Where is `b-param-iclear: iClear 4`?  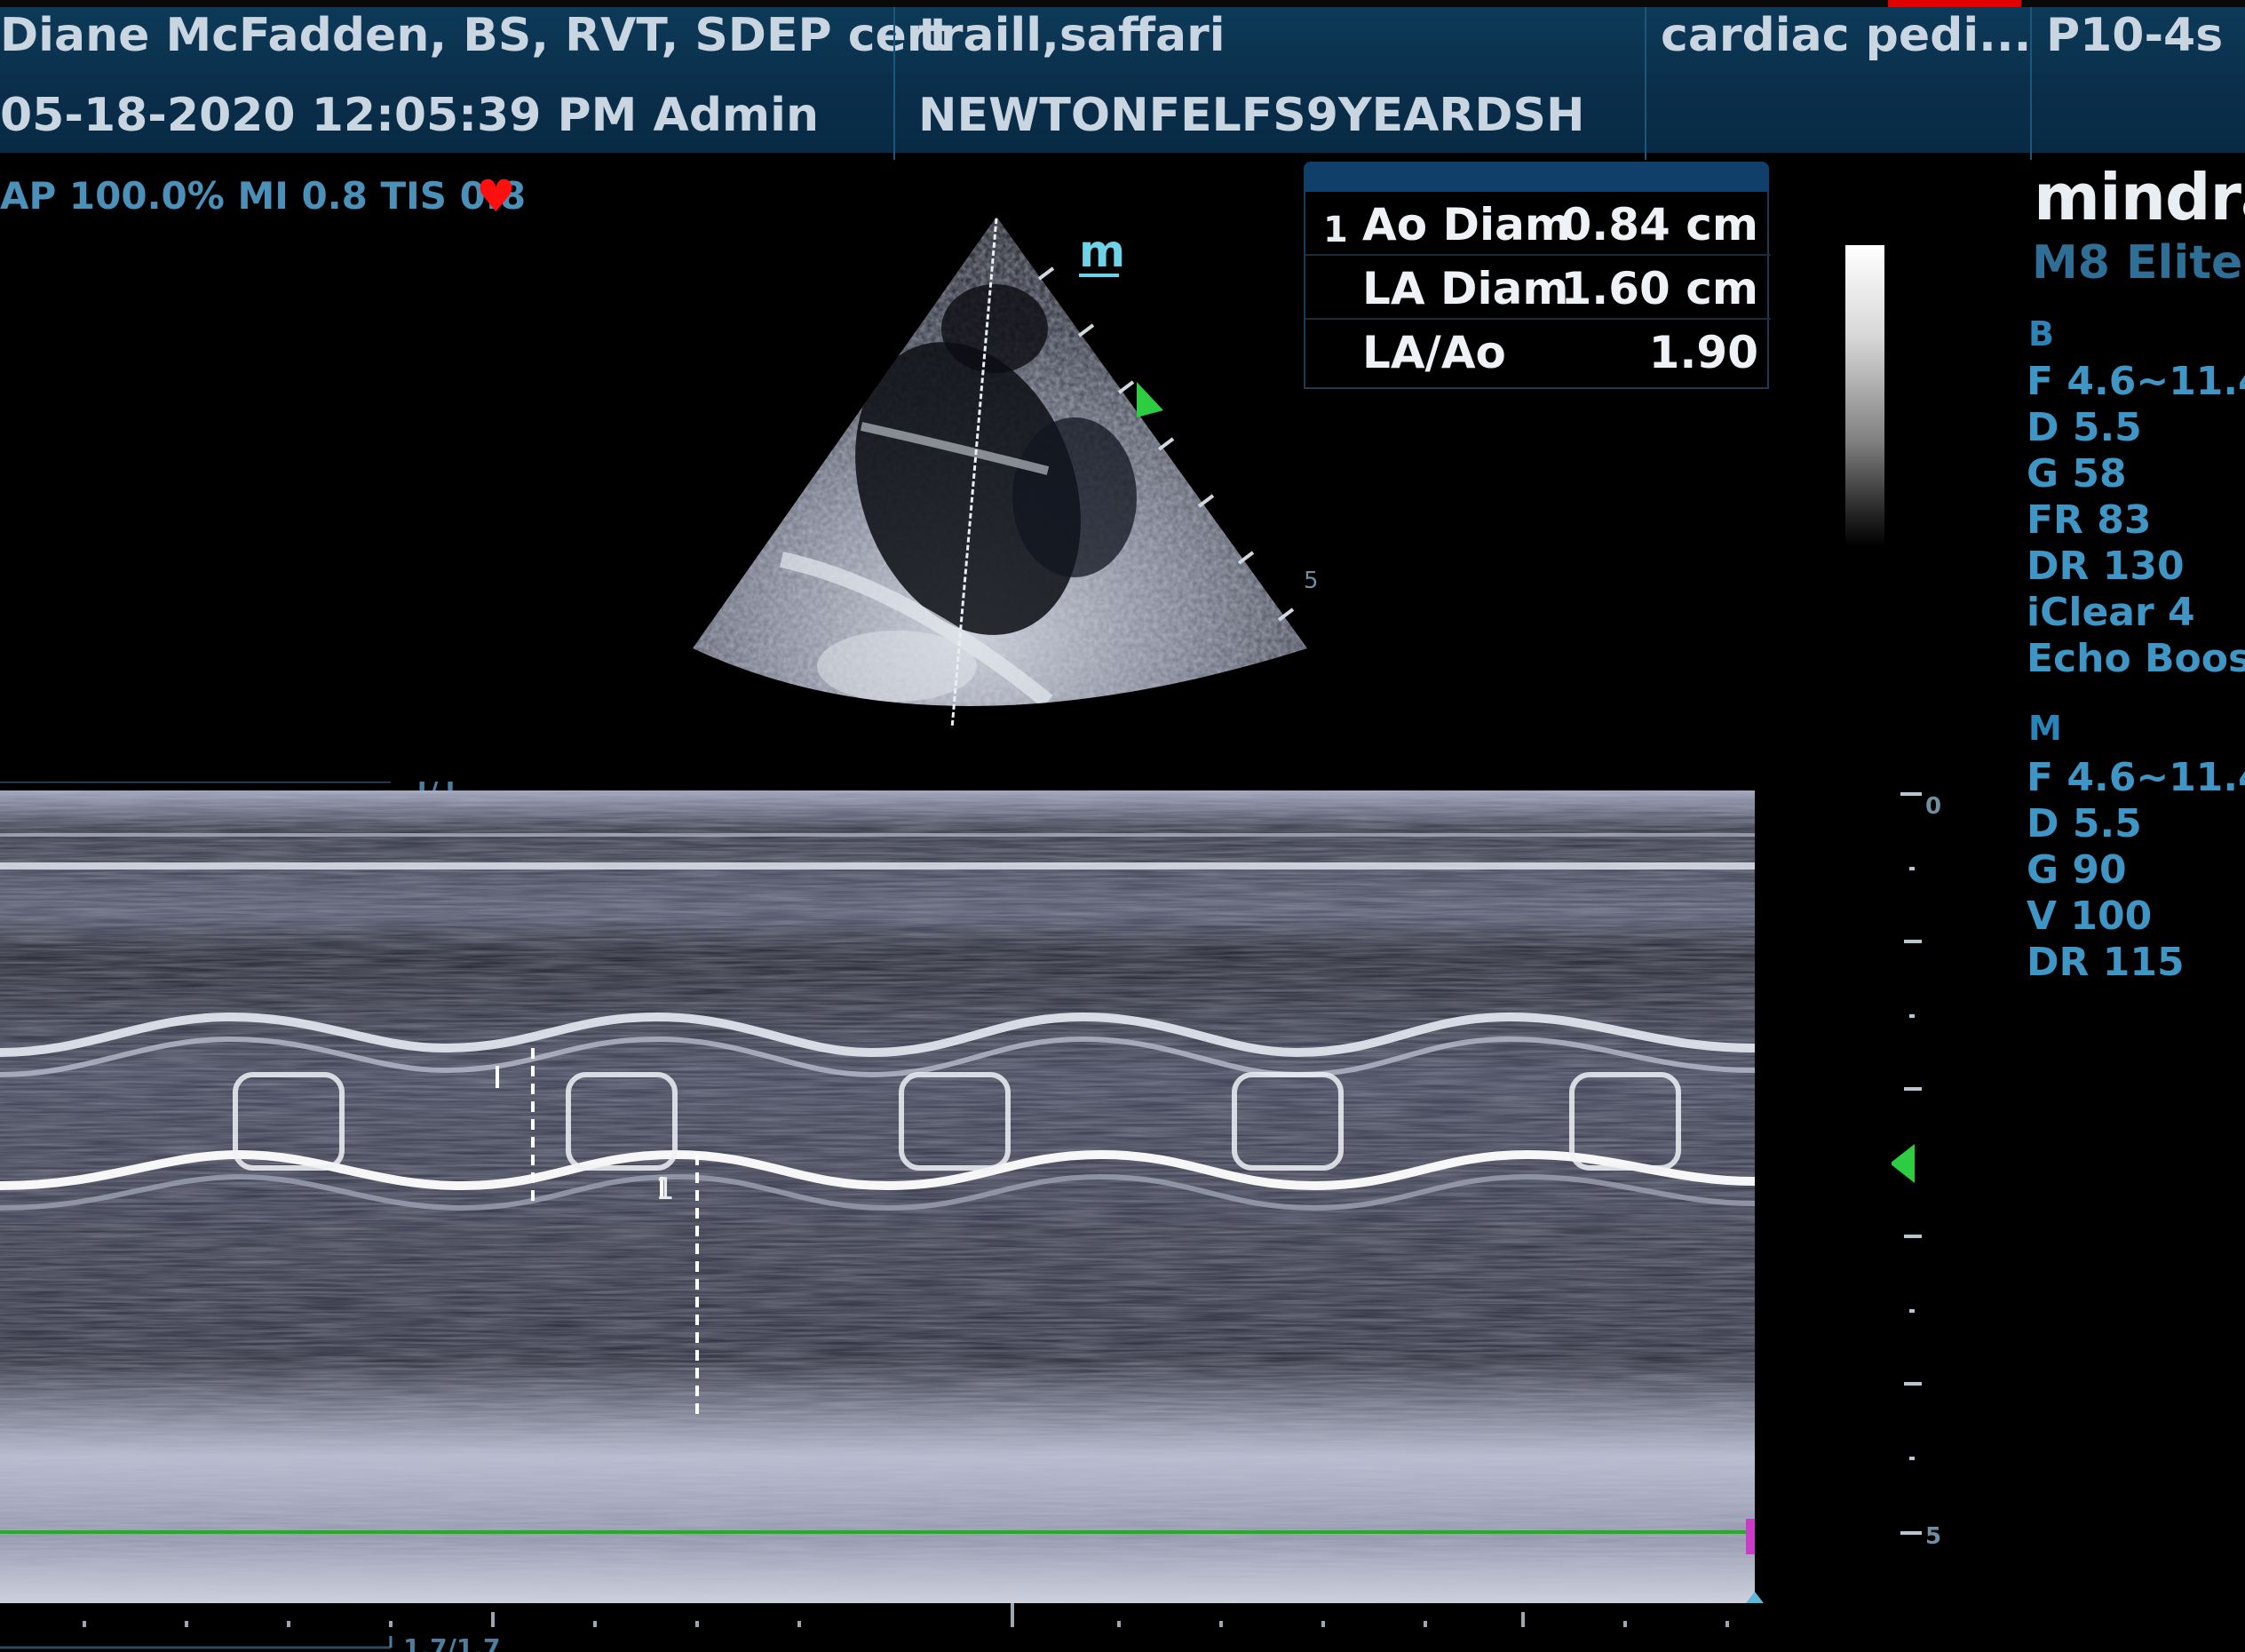 b-param-iclear: iClear 4 is located at coordinates (2111, 612).